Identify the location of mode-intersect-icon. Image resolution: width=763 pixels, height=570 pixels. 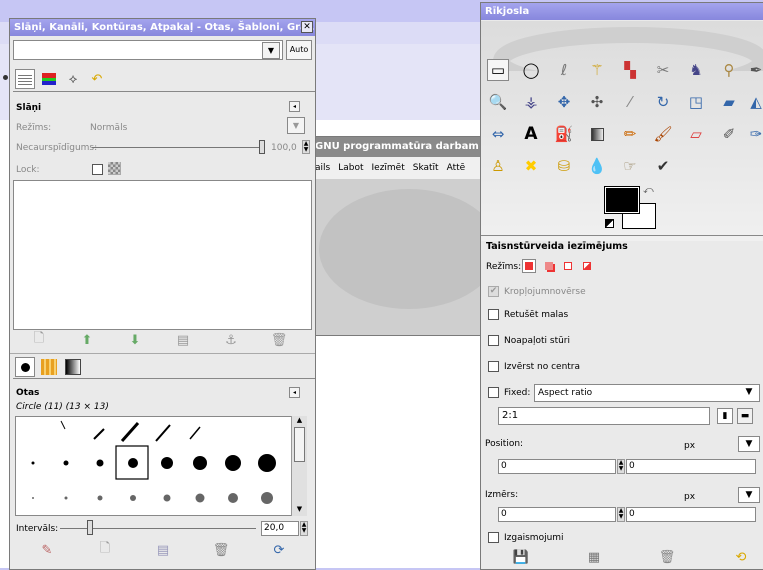
(587, 266).